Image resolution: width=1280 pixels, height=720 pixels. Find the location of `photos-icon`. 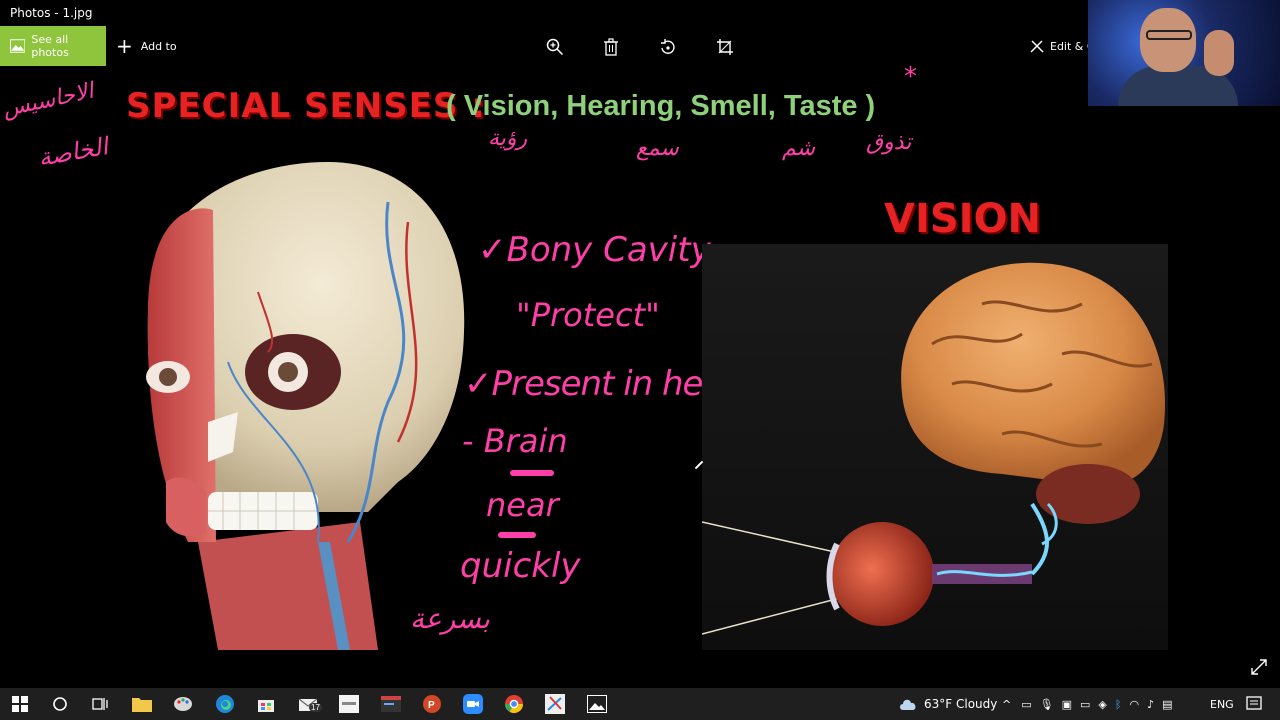

photos-icon is located at coordinates (597, 704).